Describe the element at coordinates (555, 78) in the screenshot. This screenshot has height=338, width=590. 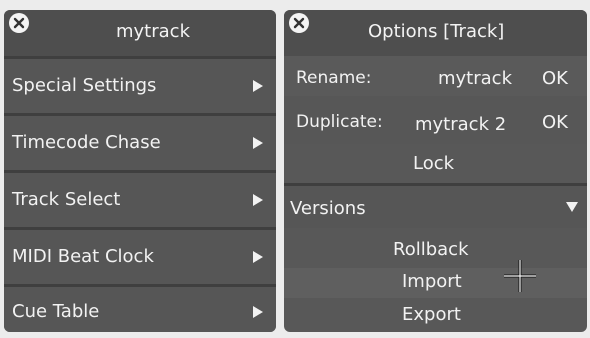
I see `rename-ok-button: OK` at that location.